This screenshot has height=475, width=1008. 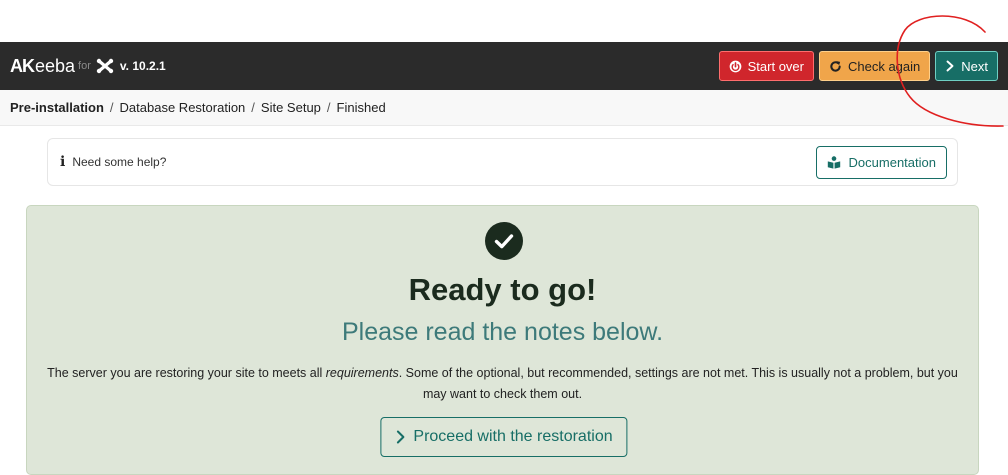 I want to click on toolbar-actions: Start over Check again Next, so click(x=858, y=66).